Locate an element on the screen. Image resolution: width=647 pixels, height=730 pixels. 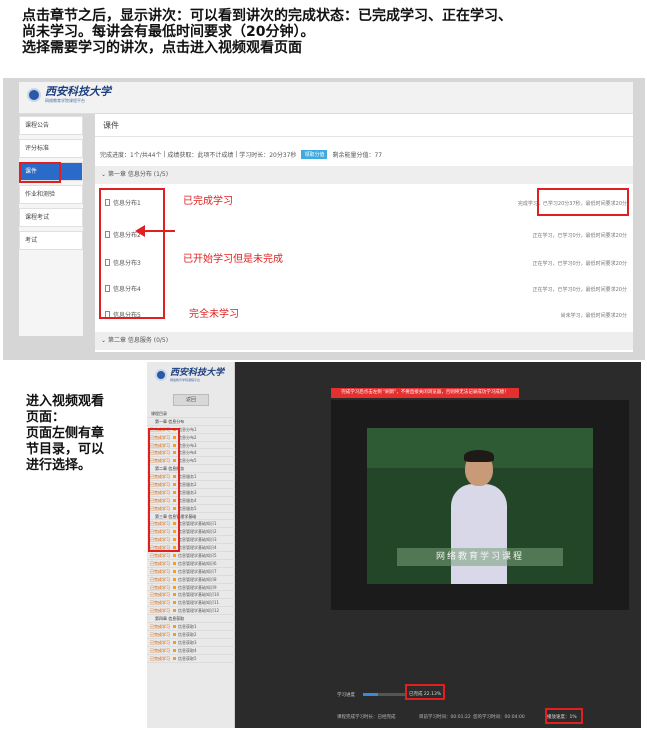
sidebar-item-homework: 作业和测验 is located at coordinates (51, 194).